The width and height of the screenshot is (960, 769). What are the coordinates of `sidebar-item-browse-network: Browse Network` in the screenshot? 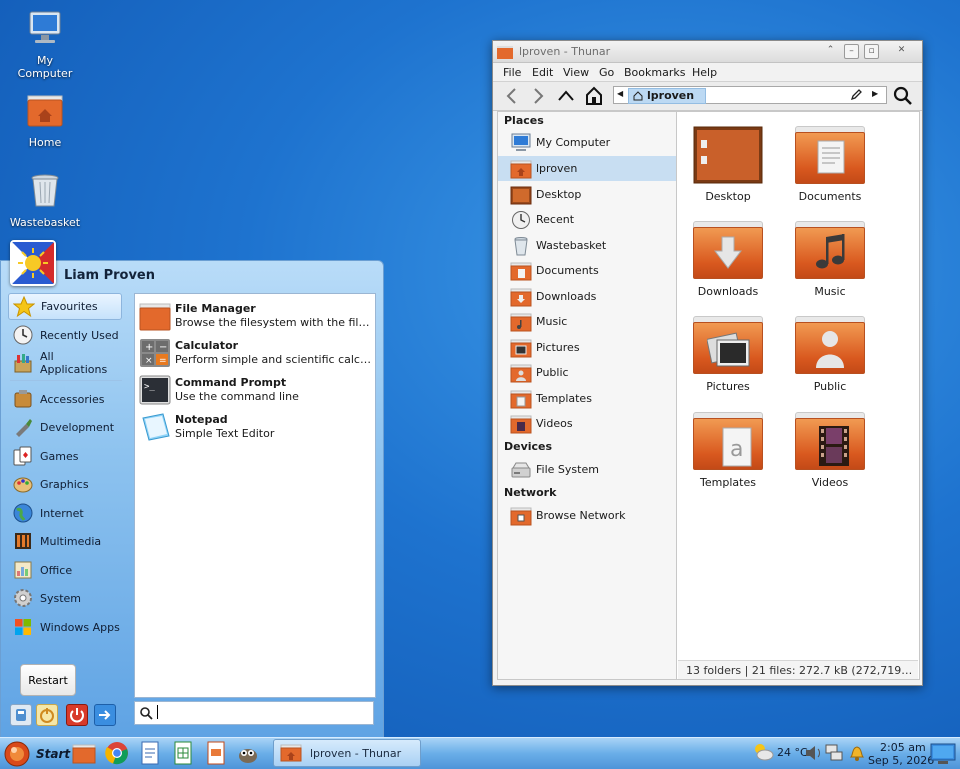 It's located at (587, 515).